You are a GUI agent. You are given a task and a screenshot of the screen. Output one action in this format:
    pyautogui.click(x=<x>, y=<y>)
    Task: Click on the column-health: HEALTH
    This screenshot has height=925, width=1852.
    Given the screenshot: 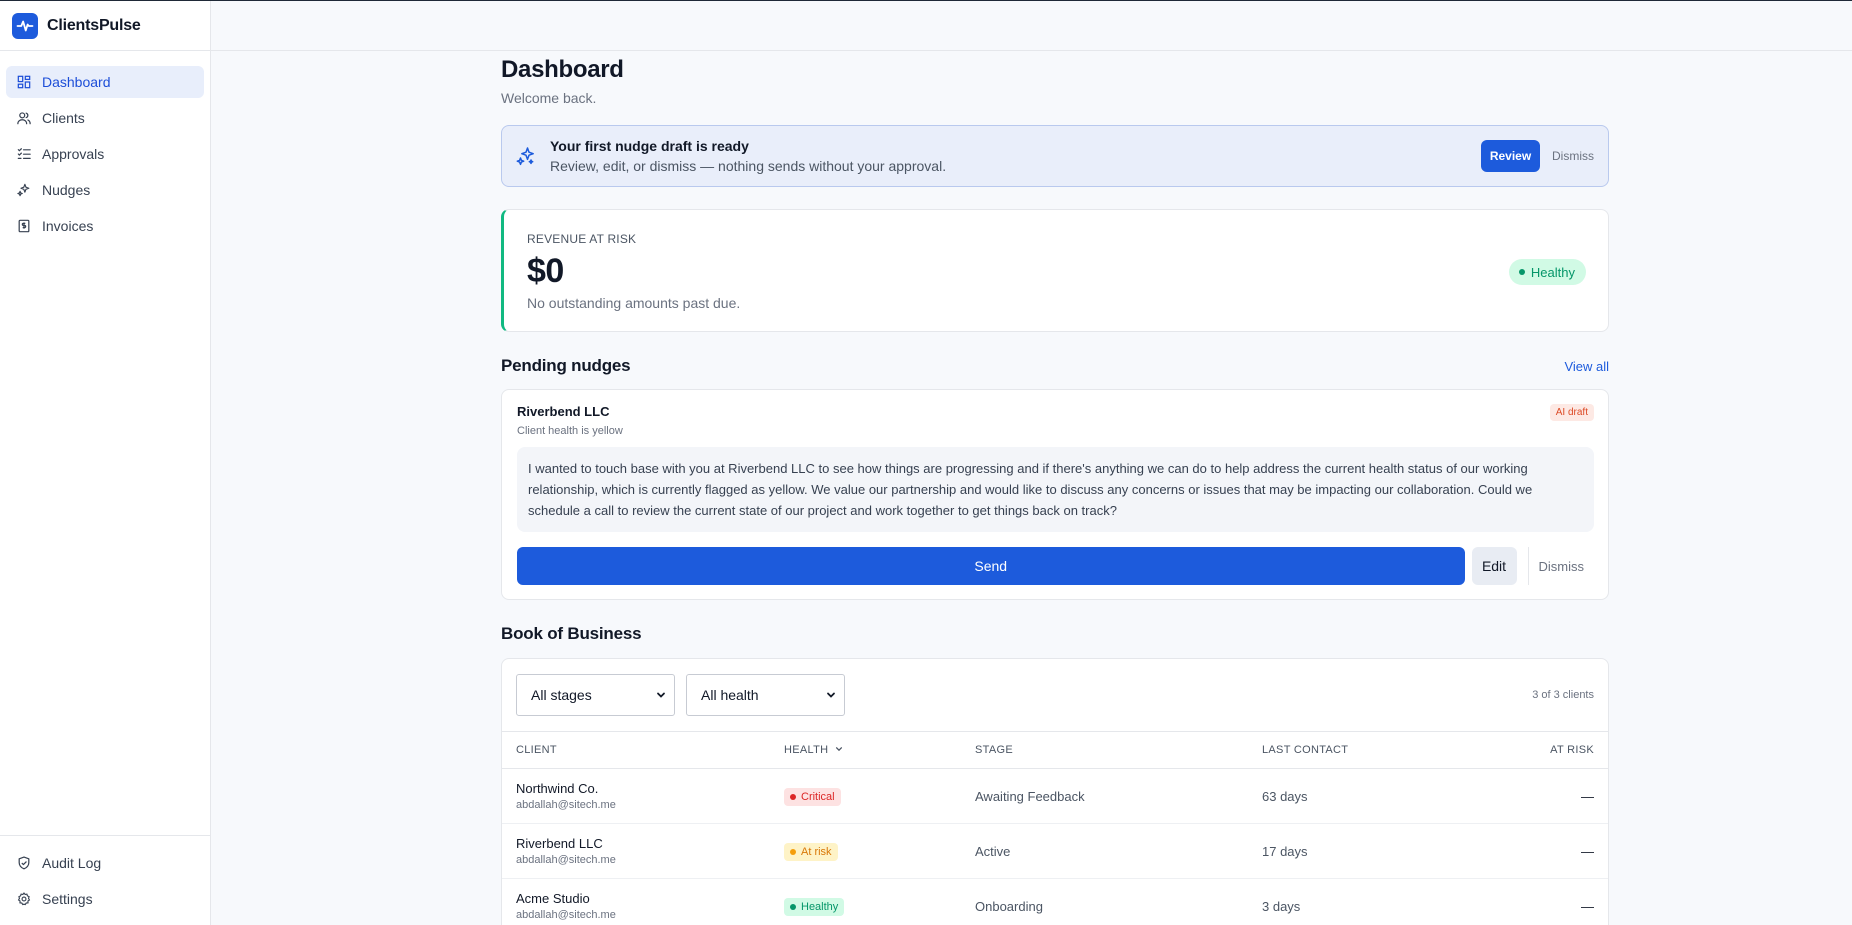 What is the action you would take?
    pyautogui.click(x=879, y=750)
    